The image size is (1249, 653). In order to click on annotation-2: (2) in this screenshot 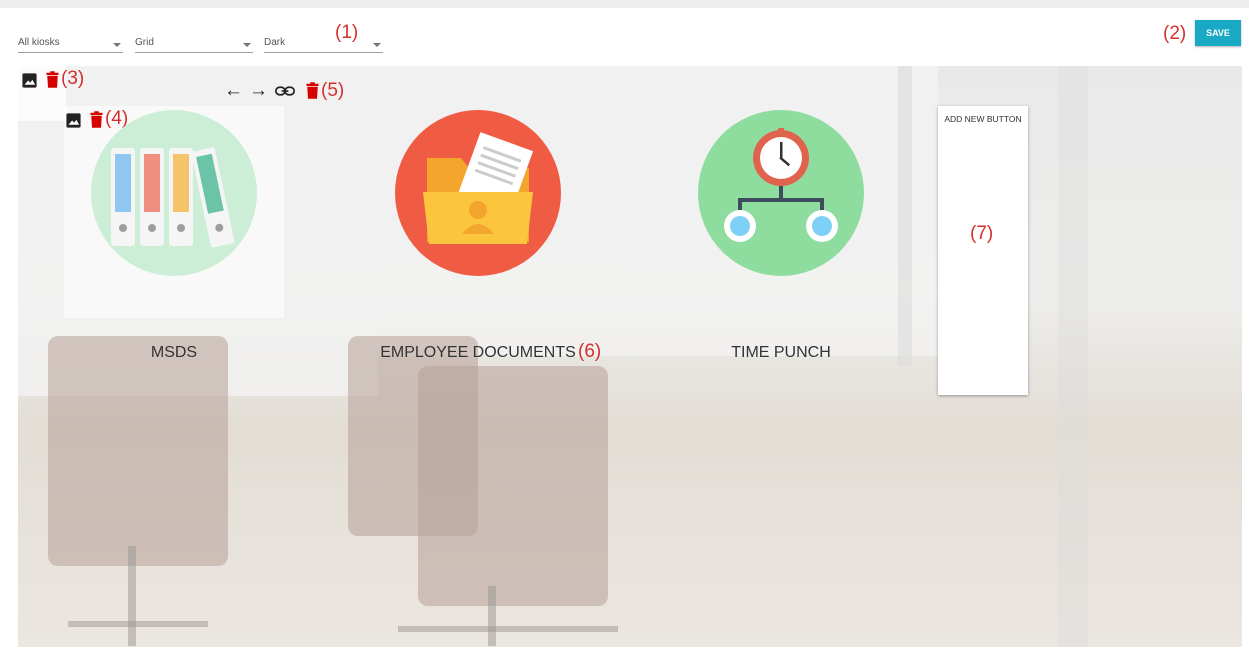, I will do `click(1175, 33)`.